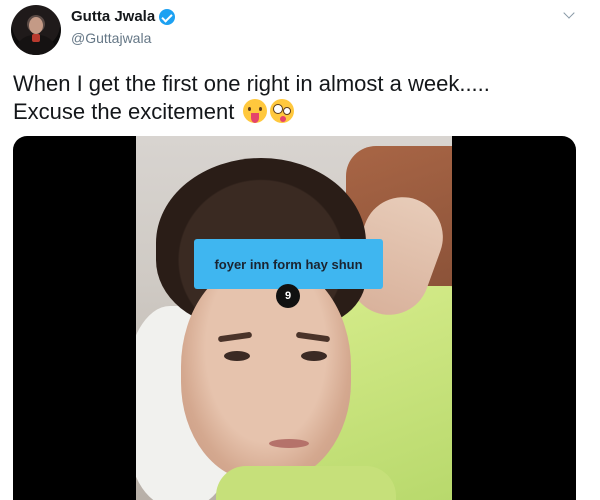 The height and width of the screenshot is (500, 600). Describe the element at coordinates (288, 296) in the screenshot. I see `filter-counter-badge: 9` at that location.